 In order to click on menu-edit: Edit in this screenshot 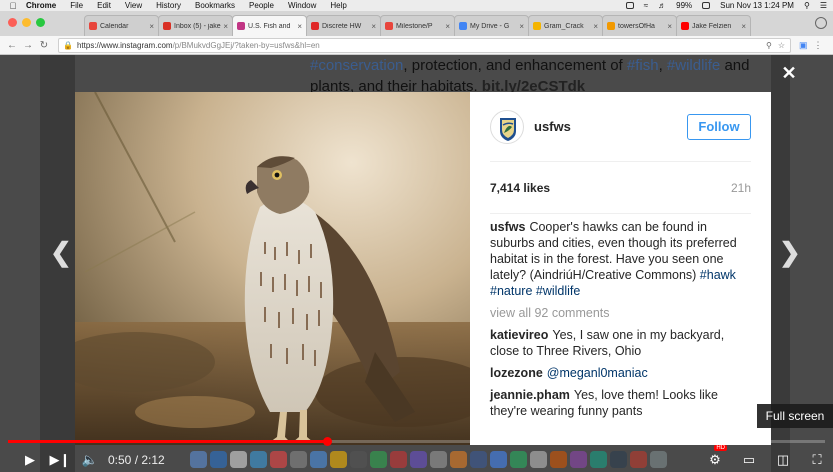, I will do `click(104, 5)`.